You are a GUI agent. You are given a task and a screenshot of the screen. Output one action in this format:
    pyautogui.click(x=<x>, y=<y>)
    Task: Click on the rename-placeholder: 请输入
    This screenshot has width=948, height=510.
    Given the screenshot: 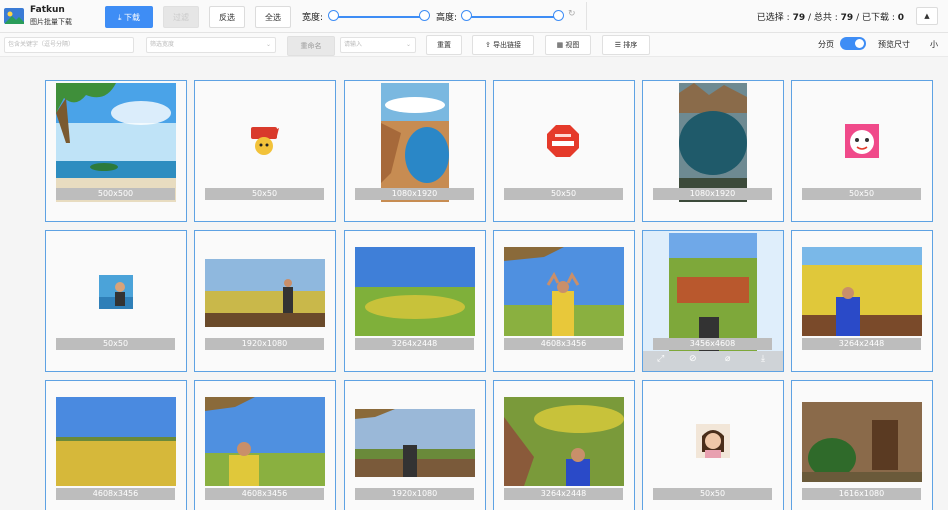 What is the action you would take?
    pyautogui.click(x=353, y=44)
    